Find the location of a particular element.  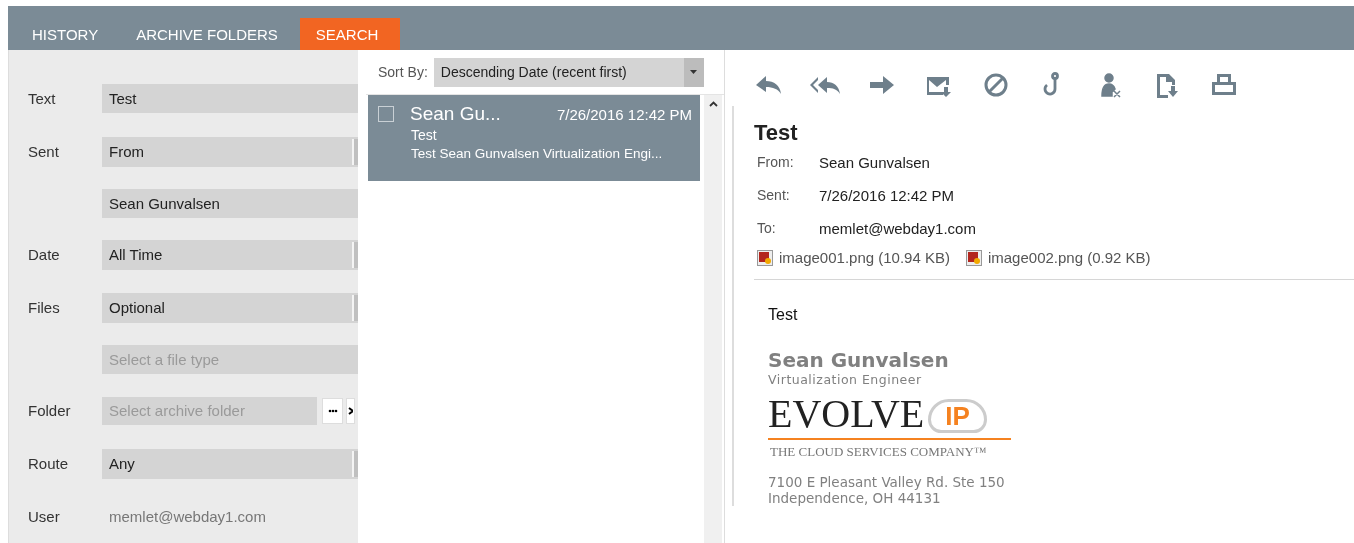

field-label: Text is located at coordinates (42, 98).